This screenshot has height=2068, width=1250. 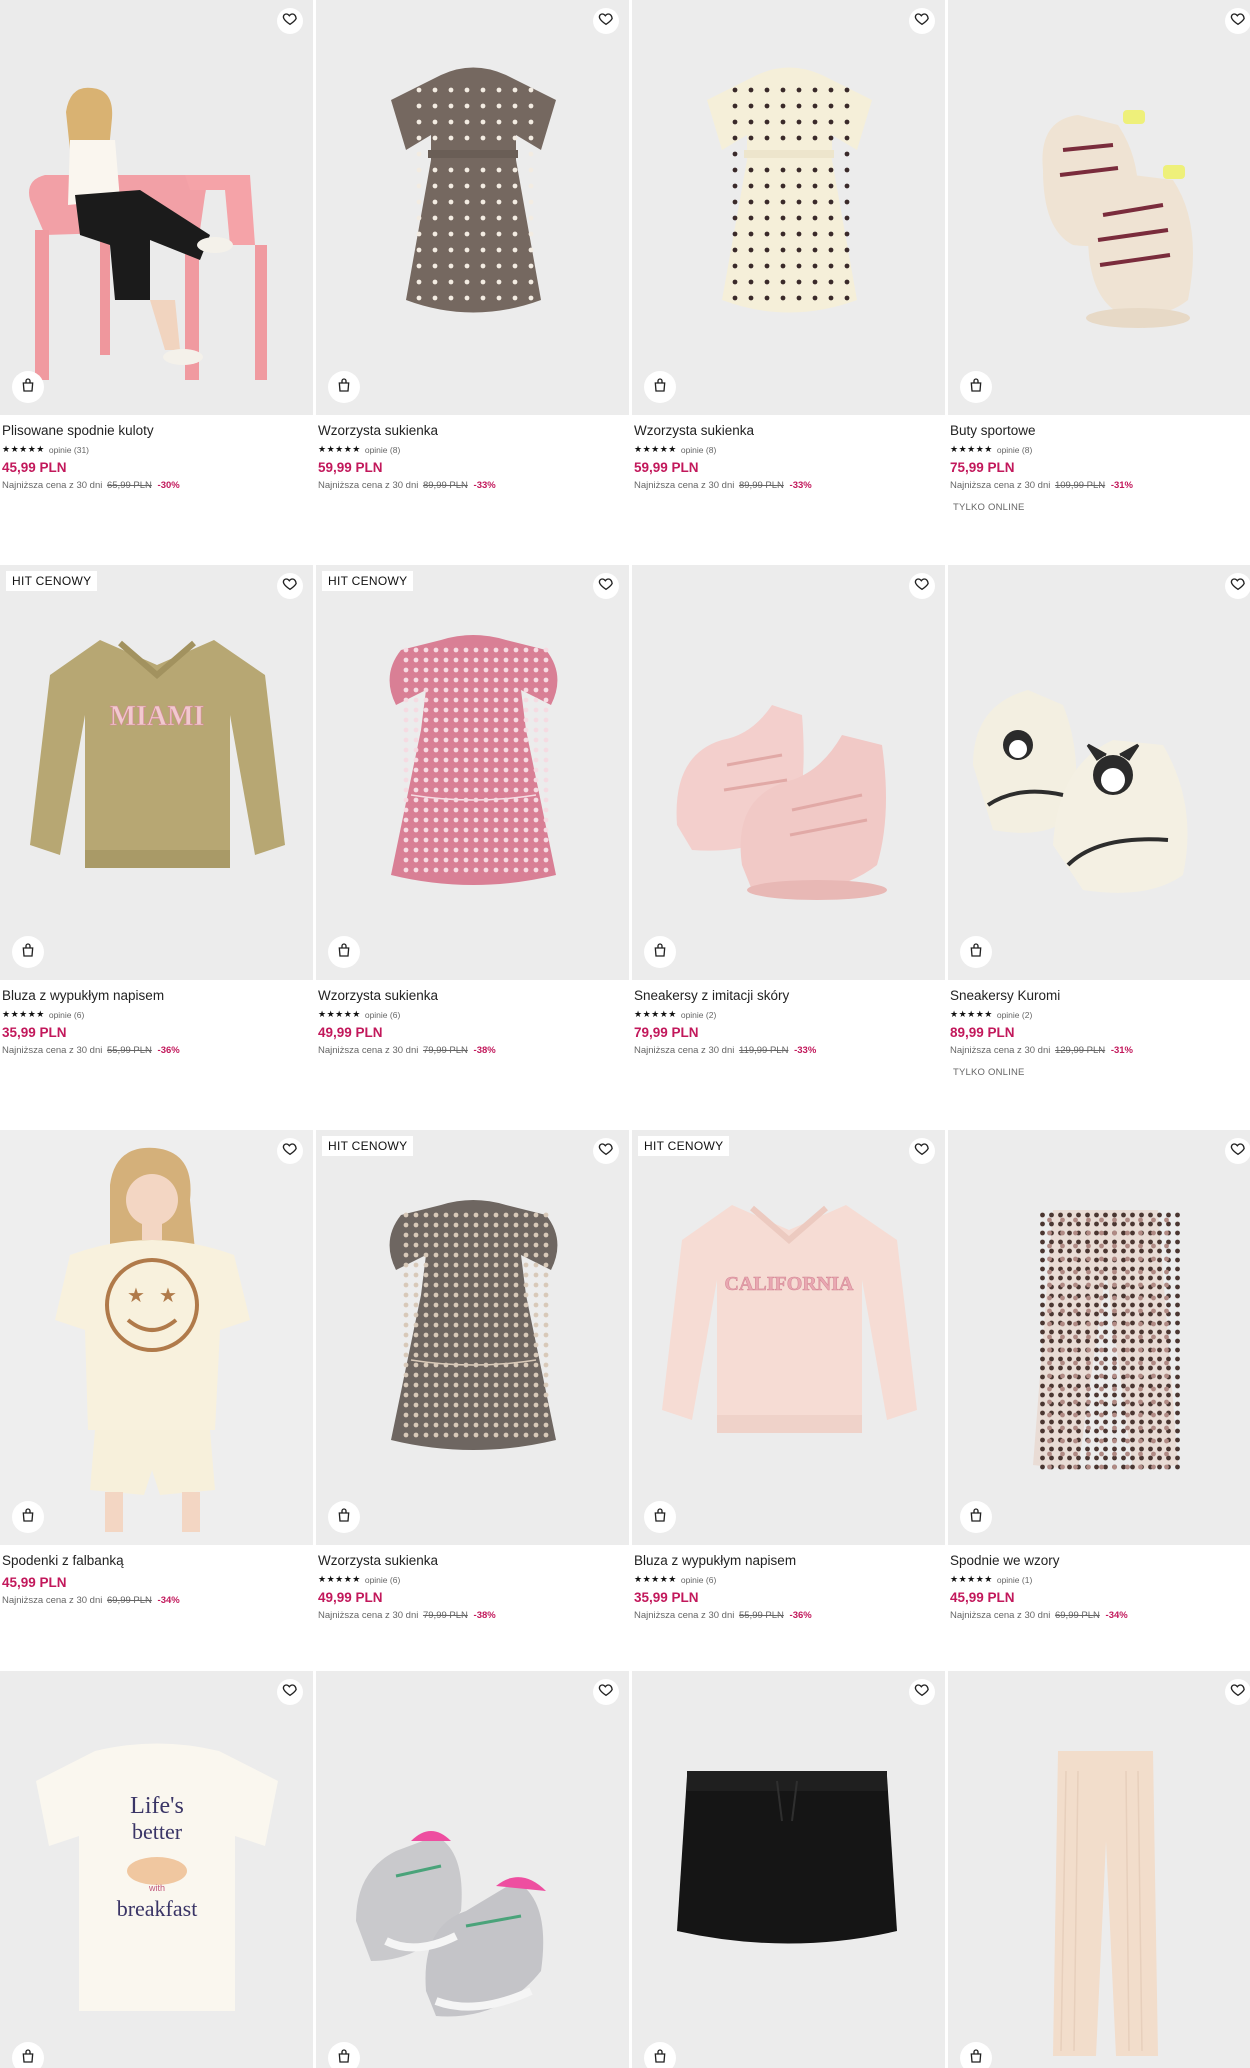 I want to click on pink-floral-dress-illustration, so click(x=472, y=772).